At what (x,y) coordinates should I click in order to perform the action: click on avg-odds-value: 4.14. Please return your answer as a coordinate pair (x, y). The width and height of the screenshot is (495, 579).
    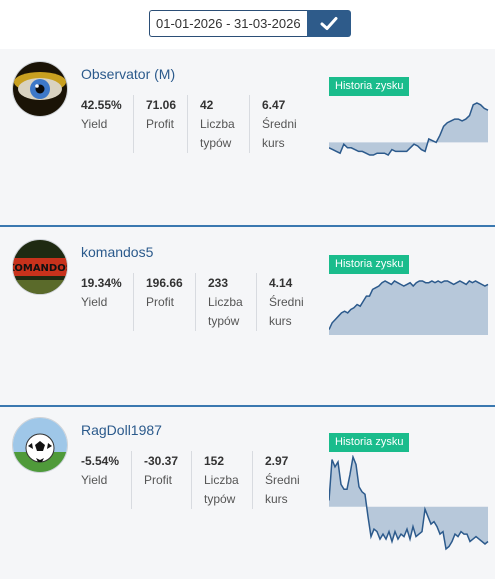
    Looking at the image, I should click on (281, 283).